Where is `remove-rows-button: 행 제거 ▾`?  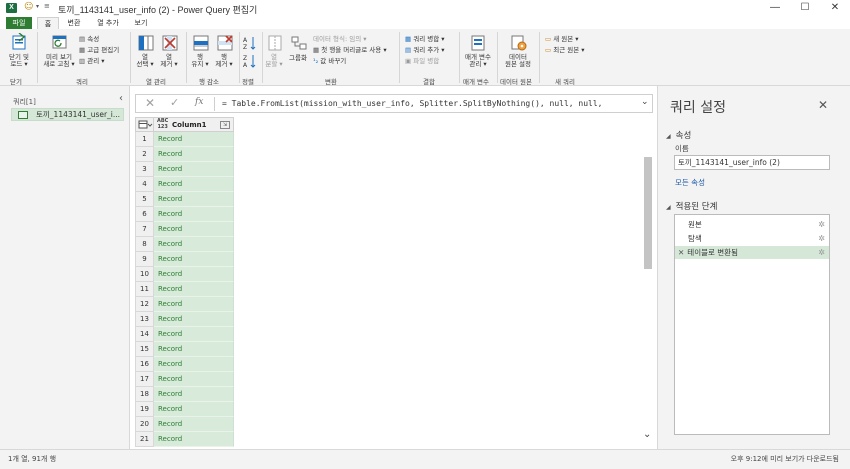
remove-rows-button: 행 제거 ▾ is located at coordinates (224, 61).